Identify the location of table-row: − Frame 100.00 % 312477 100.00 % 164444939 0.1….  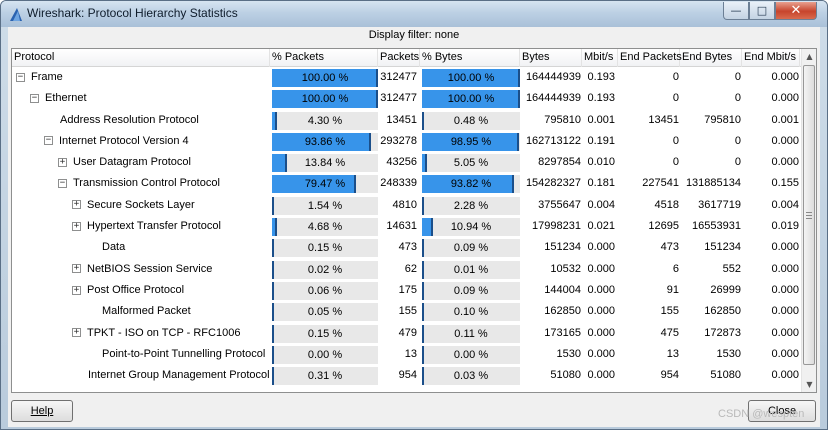
(407, 77).